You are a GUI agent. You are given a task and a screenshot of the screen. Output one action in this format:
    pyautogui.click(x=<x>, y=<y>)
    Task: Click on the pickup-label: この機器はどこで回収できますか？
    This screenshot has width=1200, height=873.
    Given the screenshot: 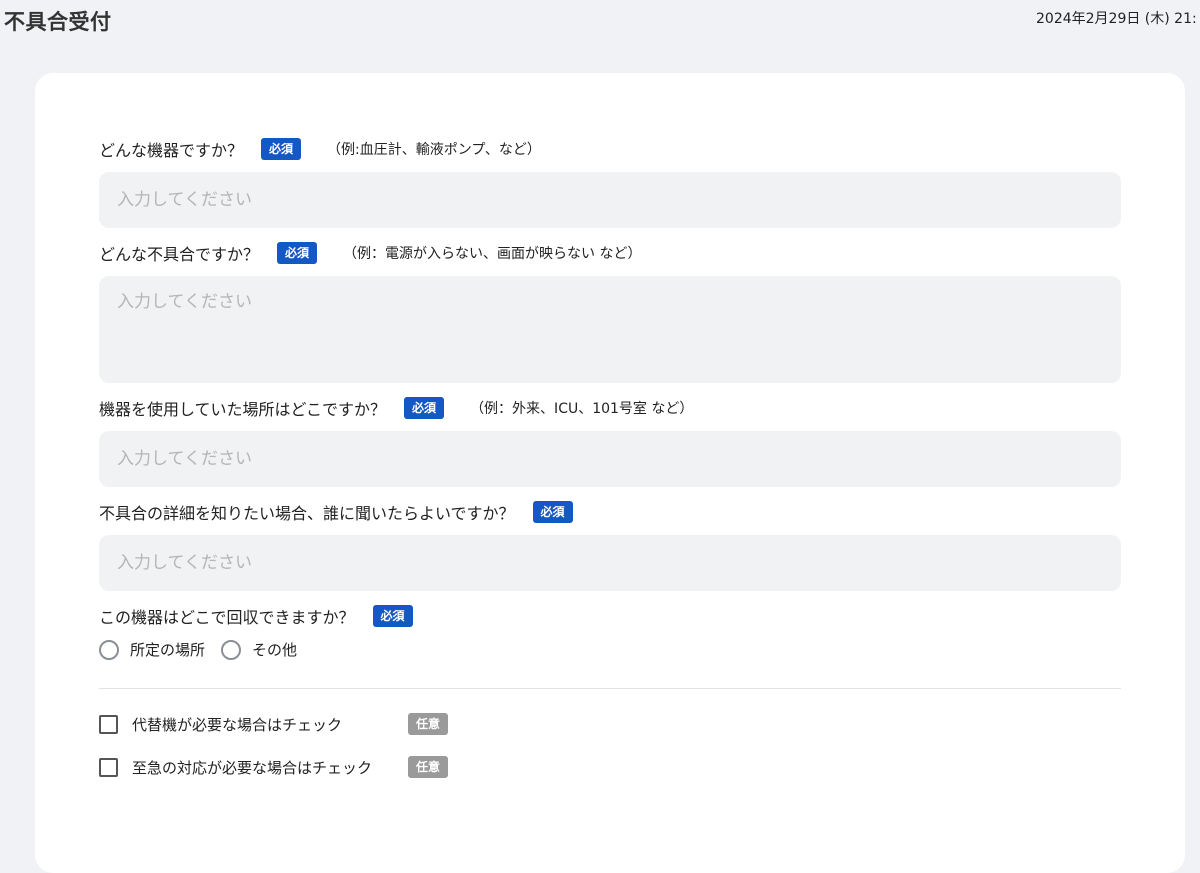 What is the action you would take?
    pyautogui.click(x=227, y=617)
    